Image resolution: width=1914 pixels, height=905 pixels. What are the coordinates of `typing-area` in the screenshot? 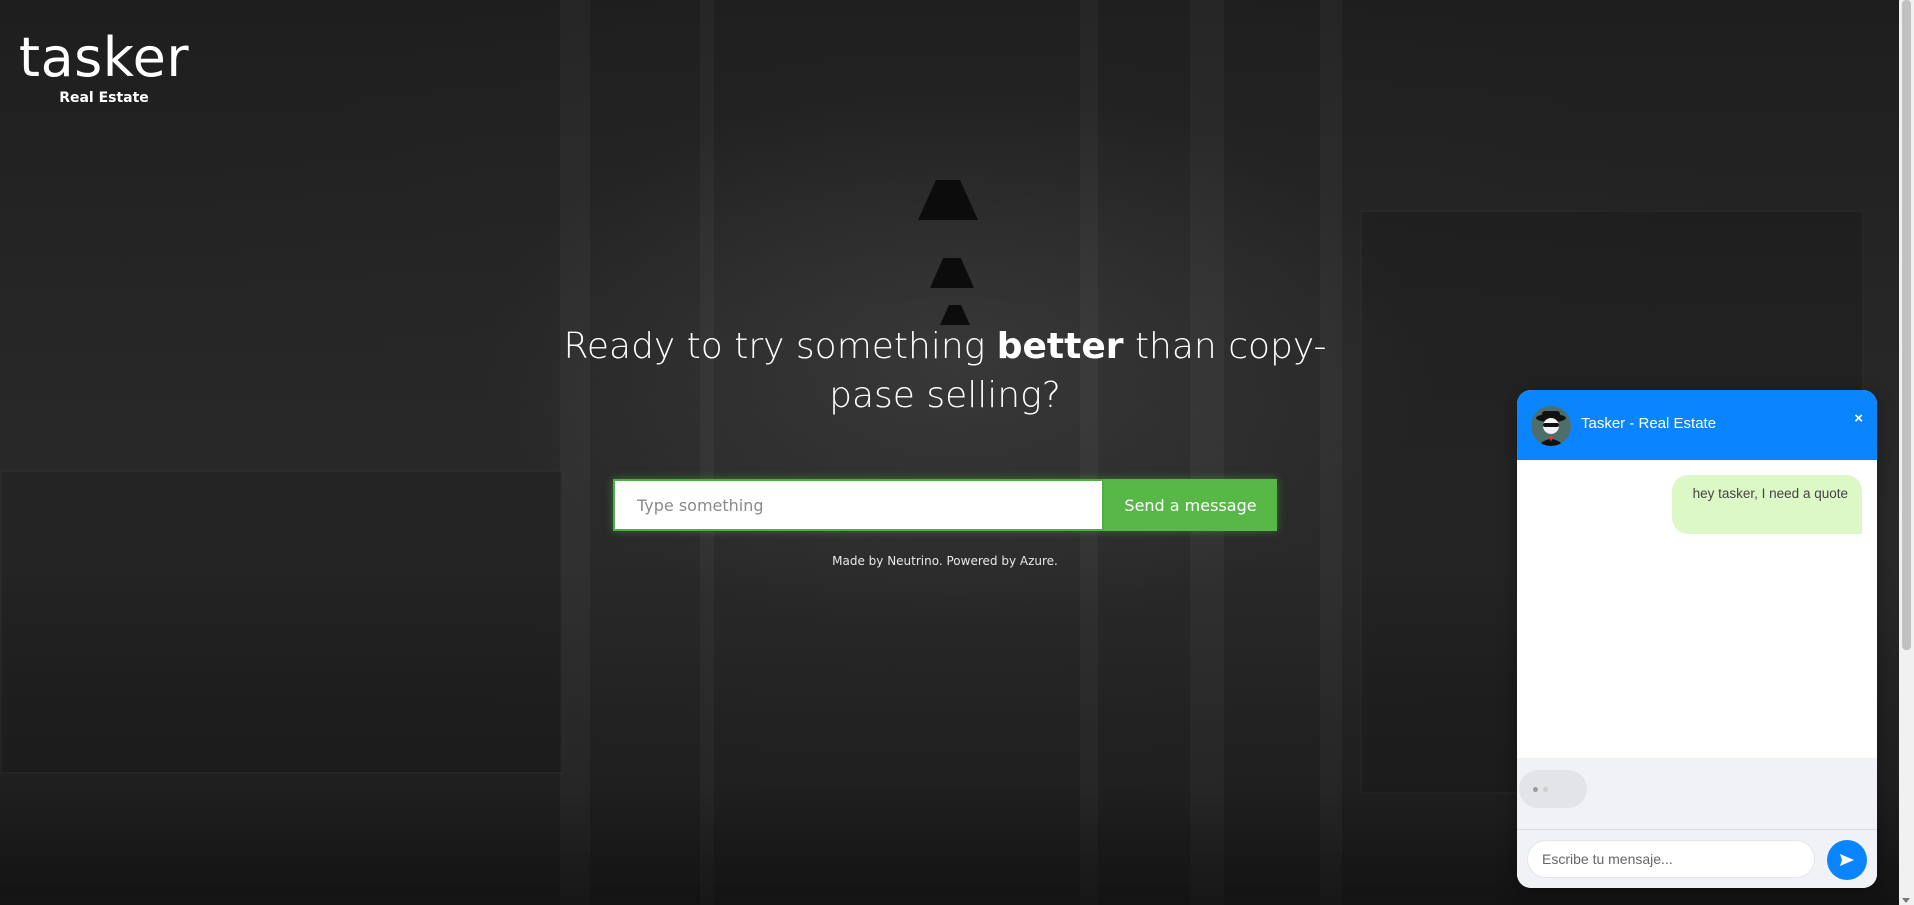 It's located at (1697, 794).